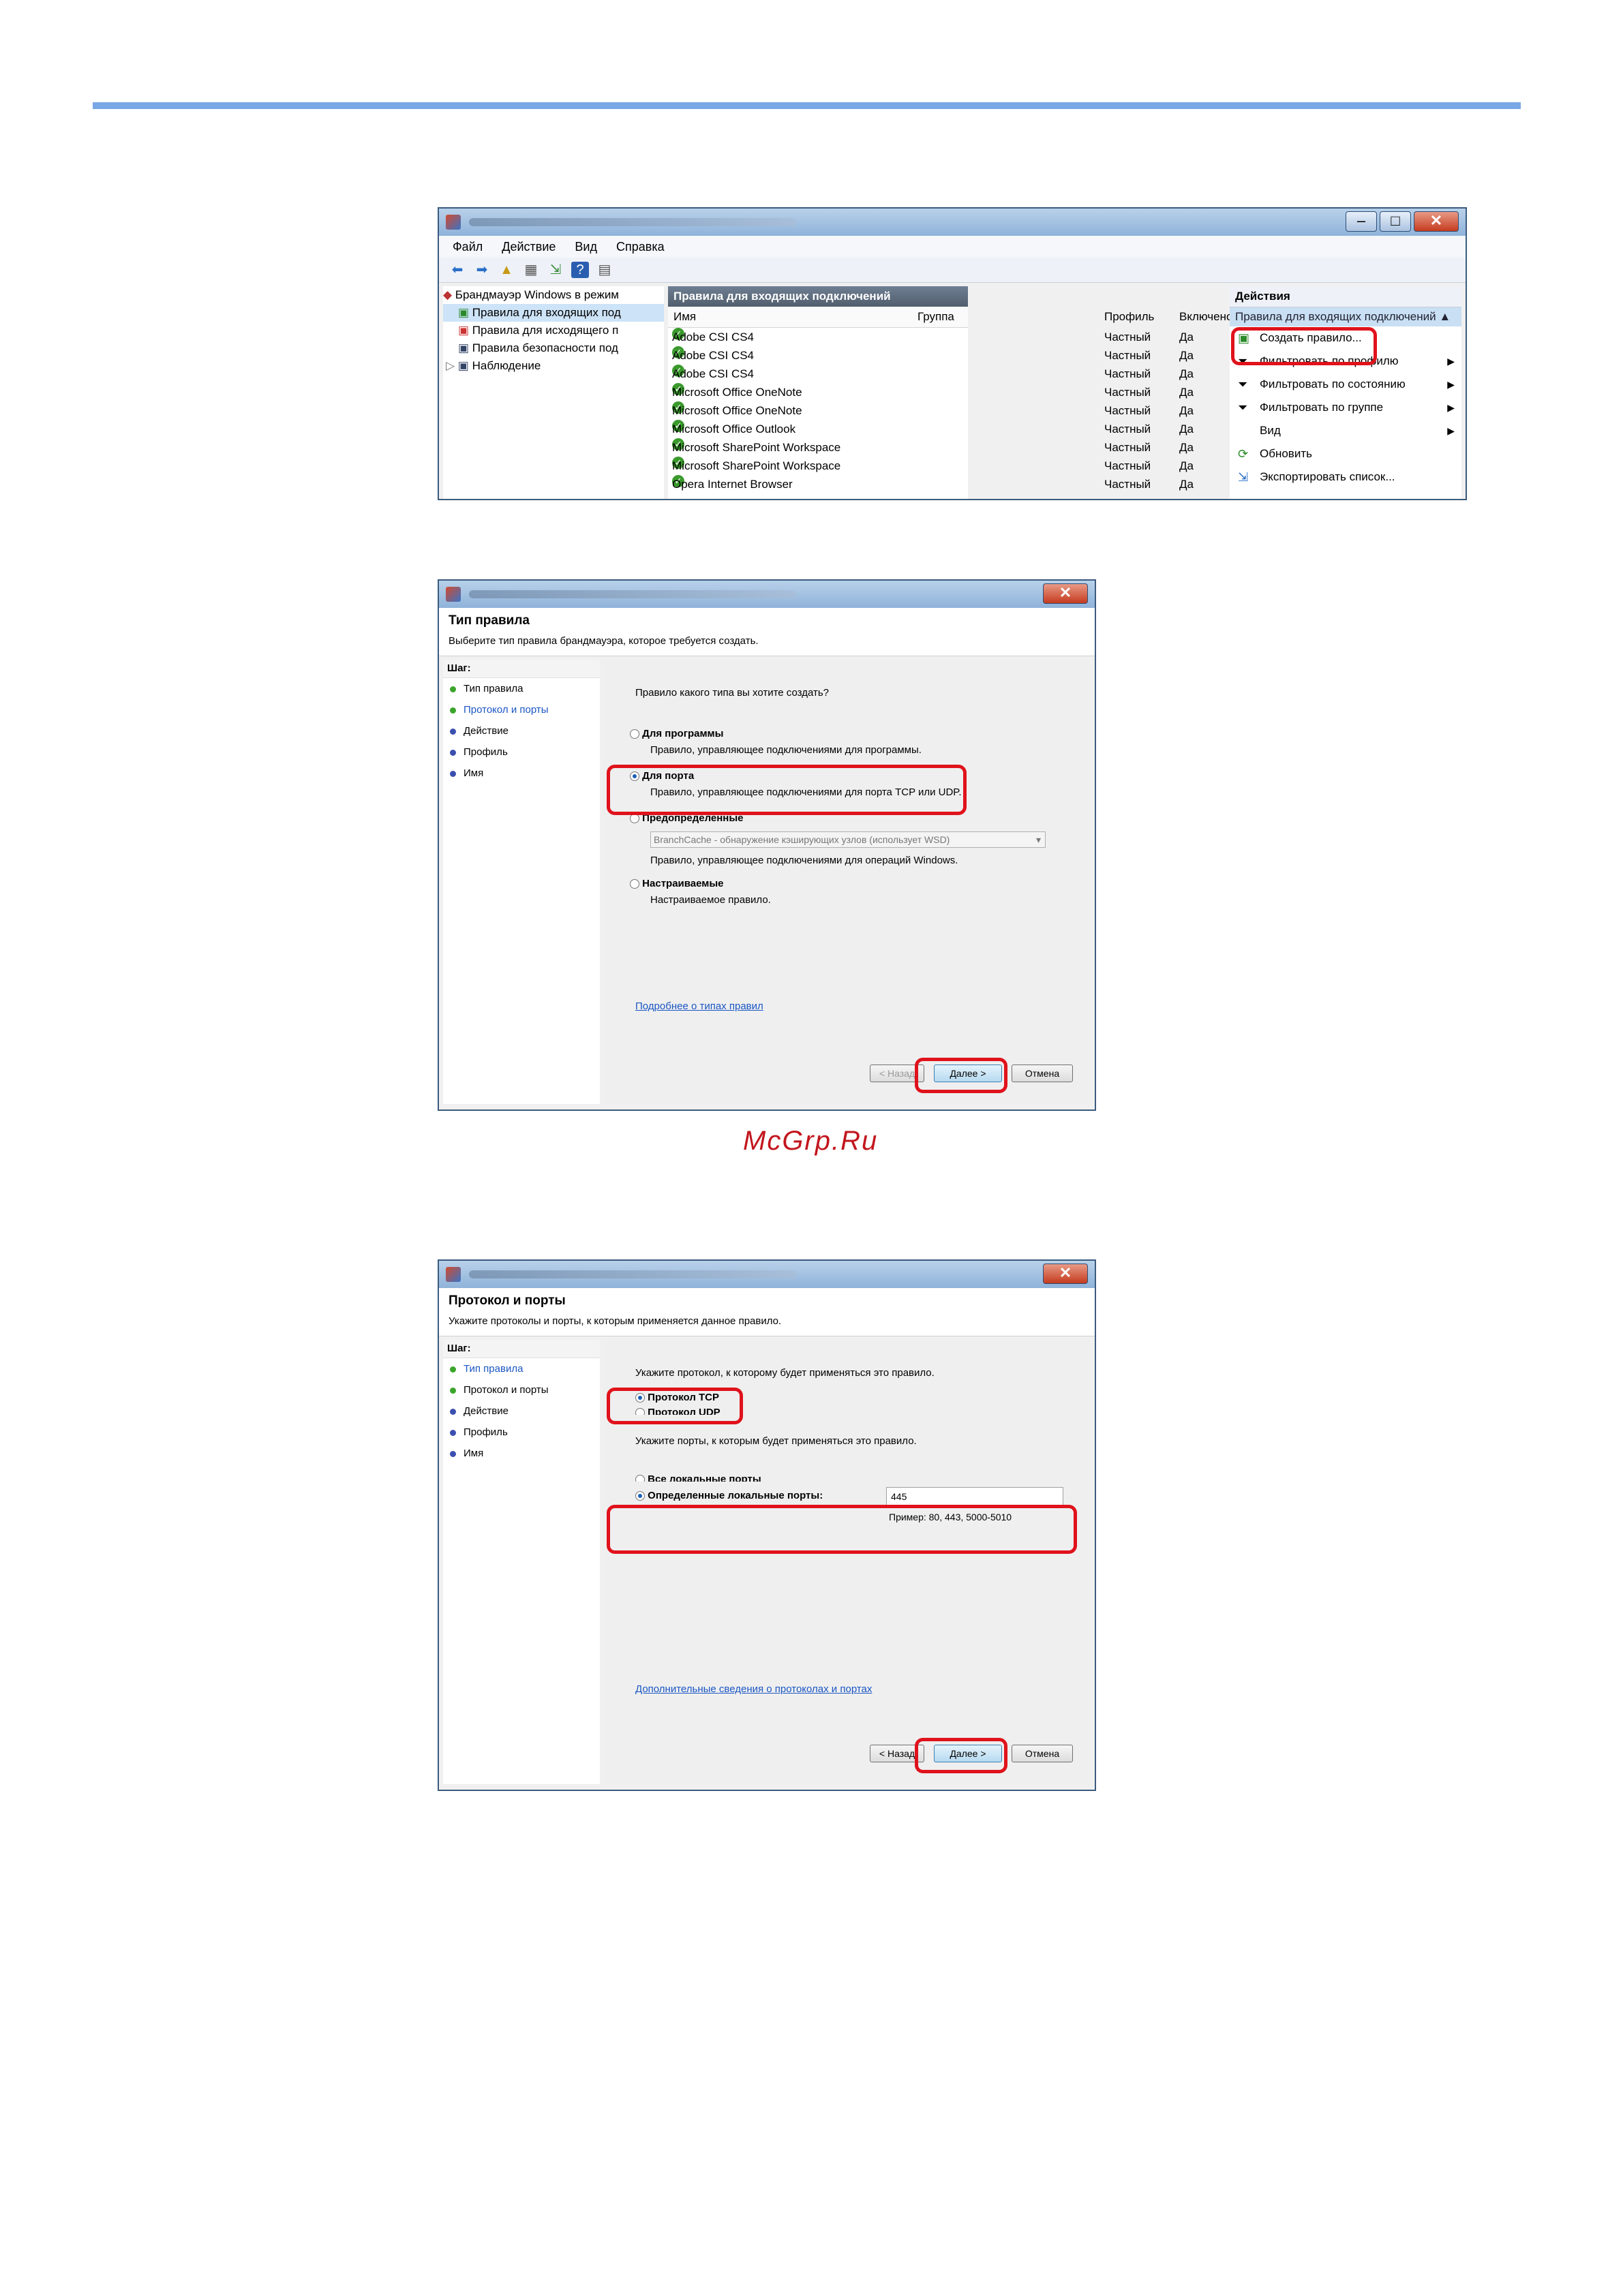 Image resolution: width=1623 pixels, height=2296 pixels. What do you see at coordinates (634, 819) in the screenshot?
I see `radio-predefined` at bounding box center [634, 819].